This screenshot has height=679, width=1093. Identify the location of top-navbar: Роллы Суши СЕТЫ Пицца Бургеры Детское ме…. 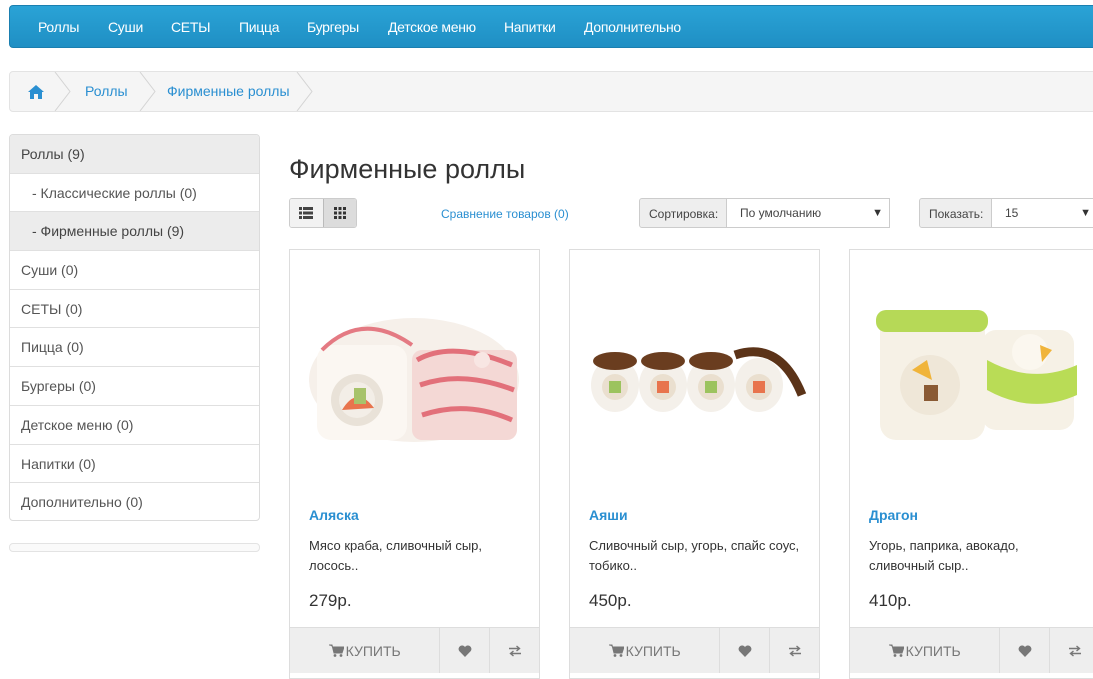
(551, 26).